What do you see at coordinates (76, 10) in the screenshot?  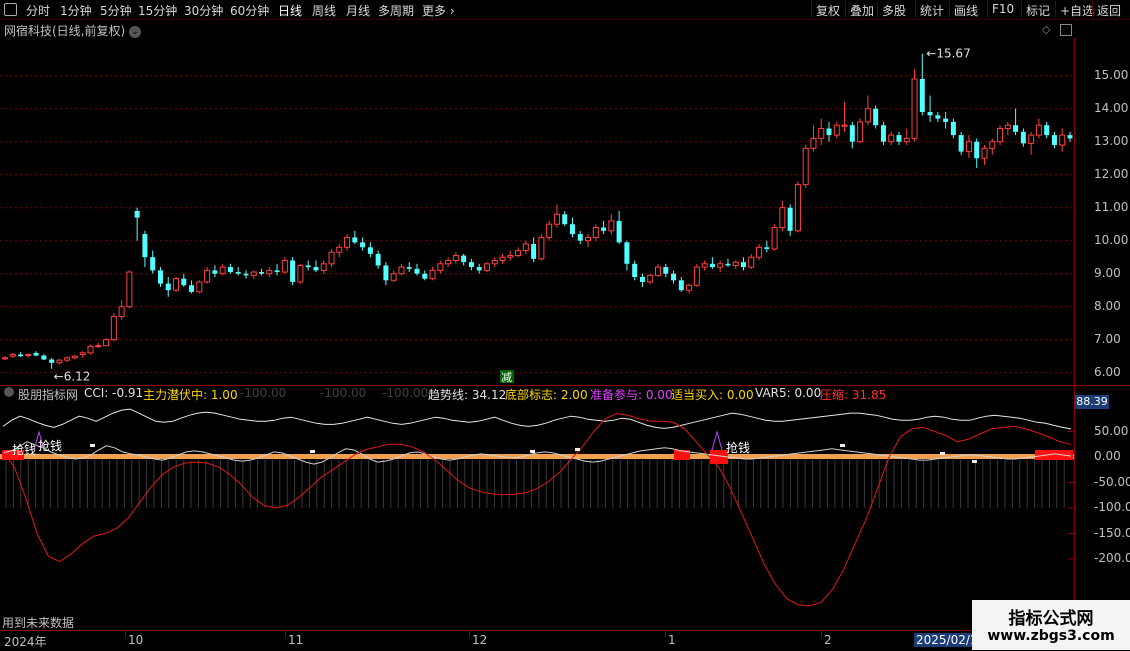 I see `period-tab-1: 1分钟` at bounding box center [76, 10].